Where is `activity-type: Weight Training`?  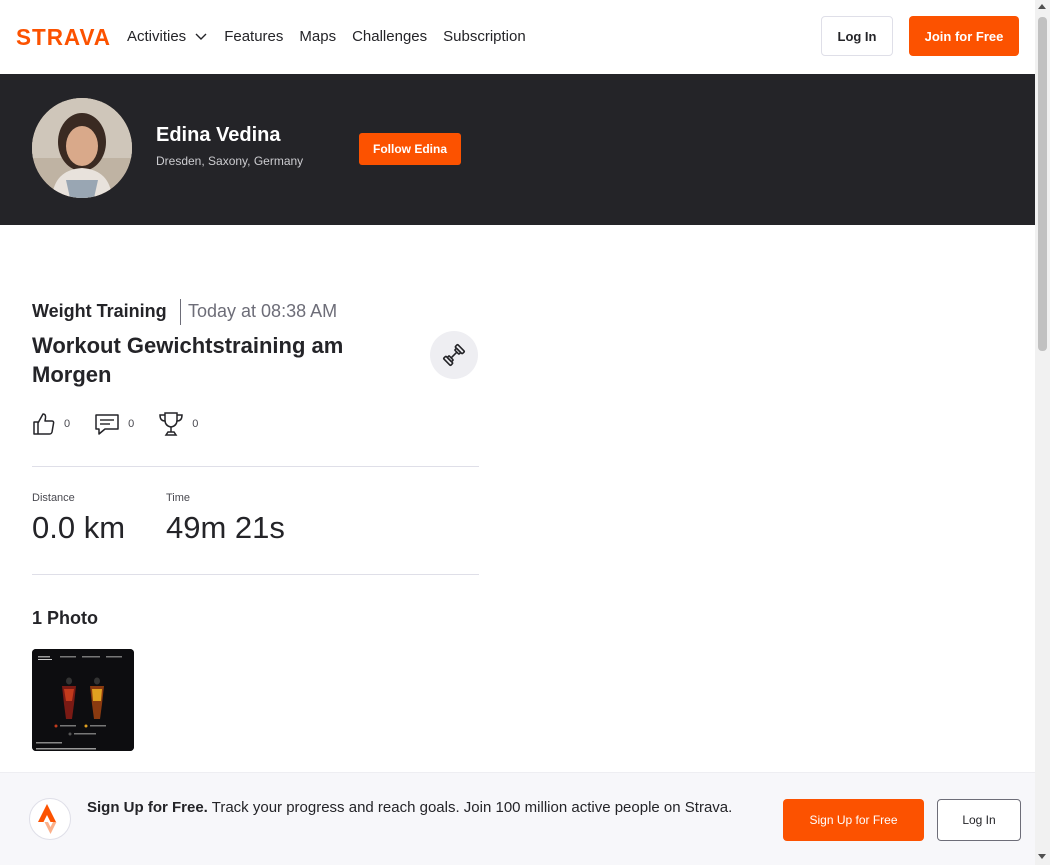
activity-type: Weight Training is located at coordinates (99, 311).